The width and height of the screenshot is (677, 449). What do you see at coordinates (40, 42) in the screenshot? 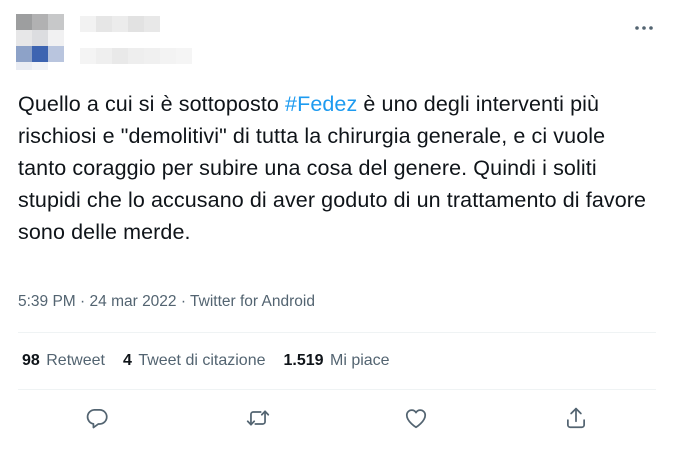
I see `avatar` at bounding box center [40, 42].